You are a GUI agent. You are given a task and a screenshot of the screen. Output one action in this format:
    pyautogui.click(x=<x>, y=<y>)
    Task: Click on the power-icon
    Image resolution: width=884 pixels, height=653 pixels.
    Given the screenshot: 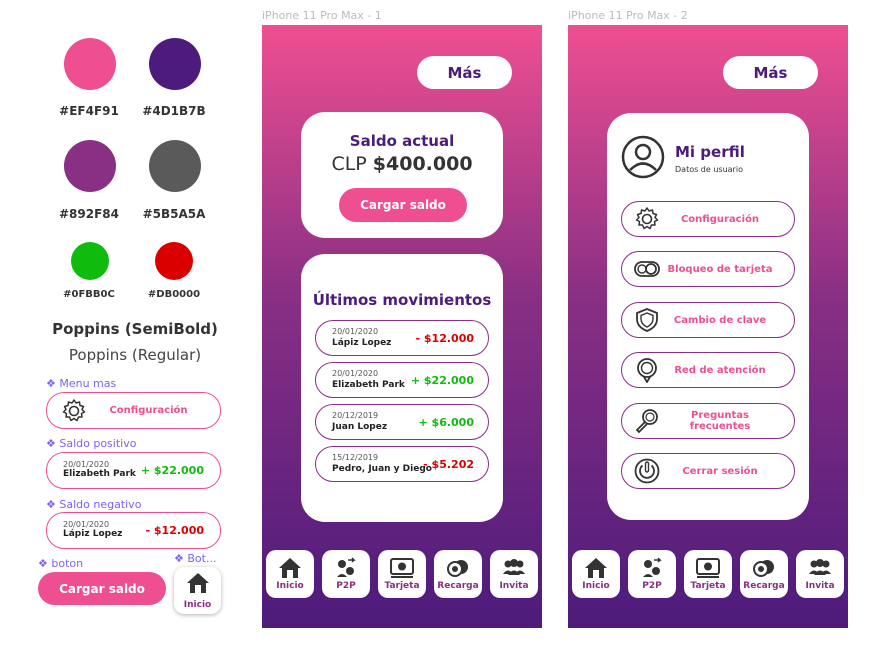 What is the action you would take?
    pyautogui.click(x=647, y=471)
    